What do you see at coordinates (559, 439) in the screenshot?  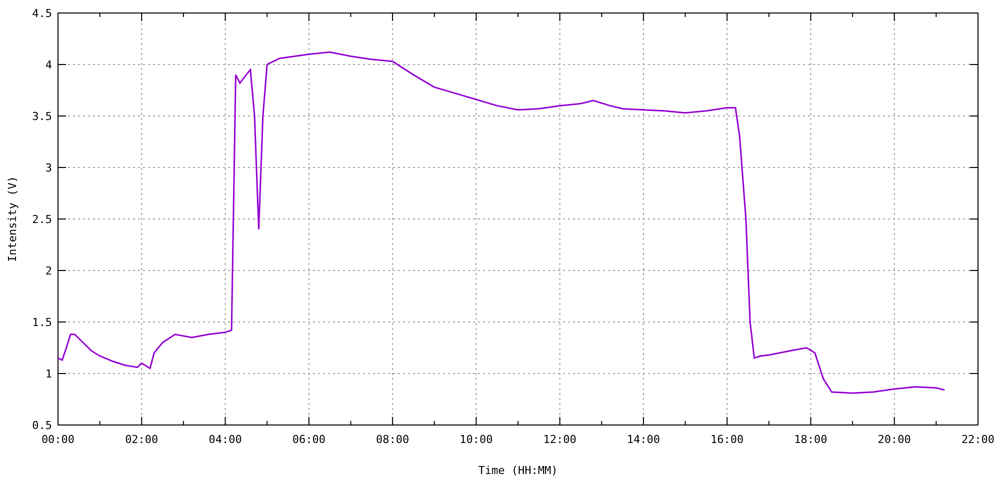 I see `tick-label: 12:00` at bounding box center [559, 439].